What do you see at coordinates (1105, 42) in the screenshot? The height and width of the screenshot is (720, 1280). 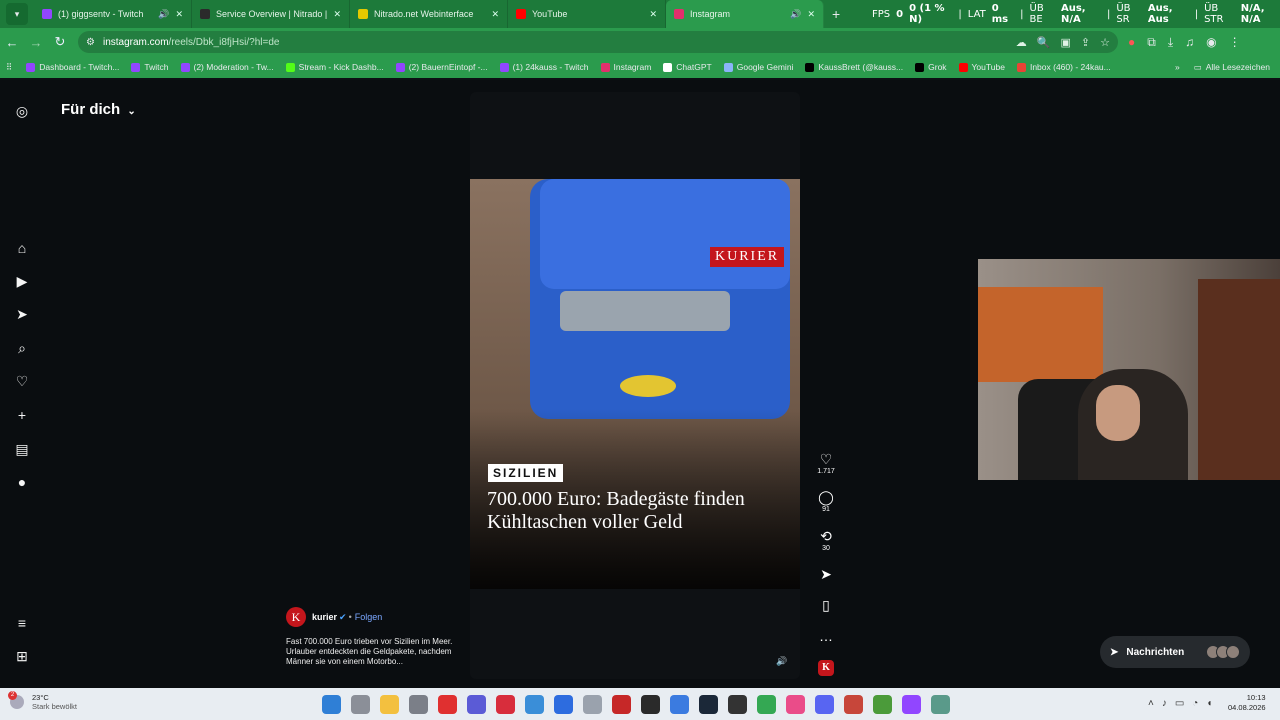 I see `bookmark-star-icon: ☆` at bounding box center [1105, 42].